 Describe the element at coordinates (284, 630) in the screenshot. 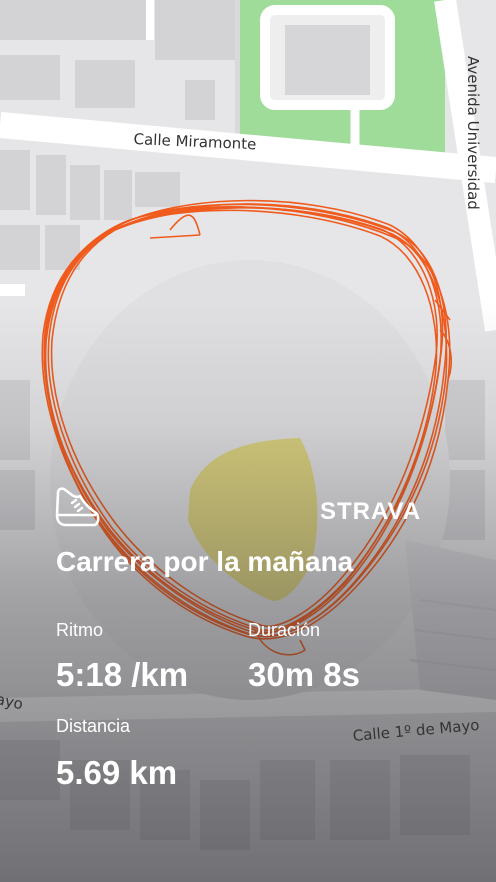

I see `duration-label: Duración` at that location.